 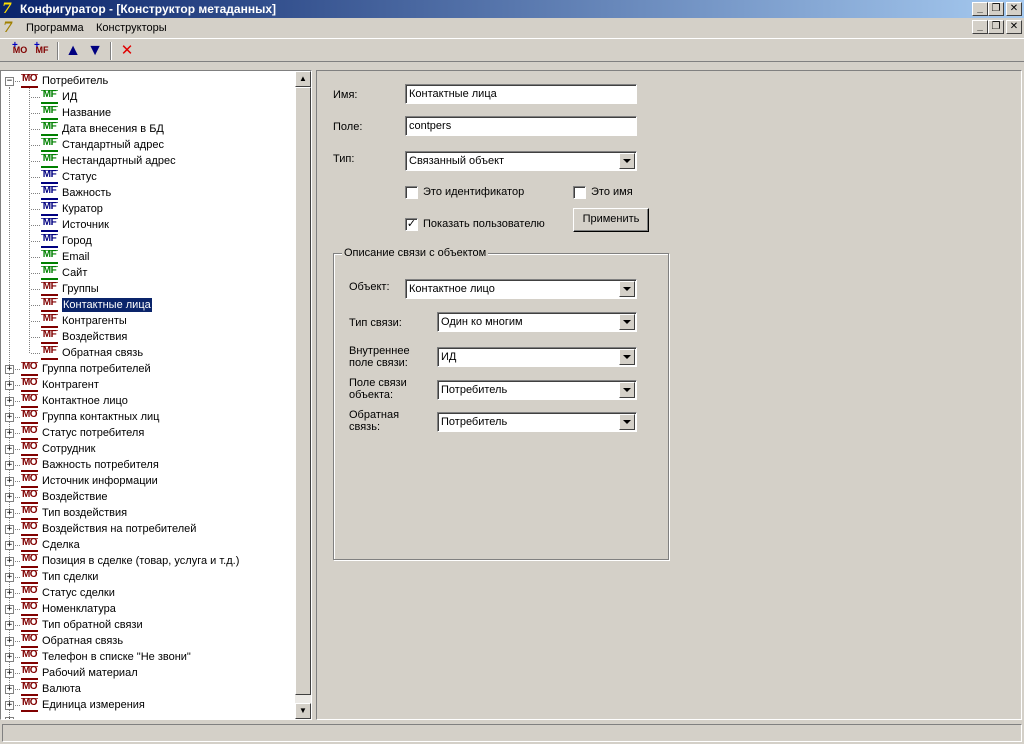 I want to click on tree-node-field: MF Город, so click(x=148, y=241).